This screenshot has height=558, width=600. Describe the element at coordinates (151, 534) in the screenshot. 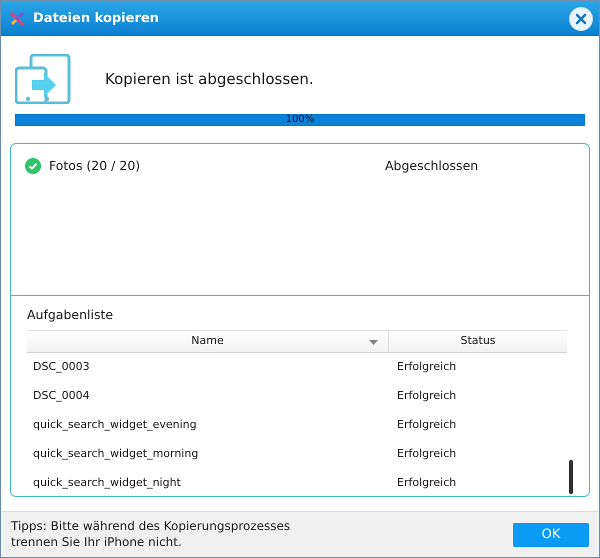

I see `tip-text: Tipps: Bitte während des Kopierungsprozesses trennen Sie Ihr iPhone nicht.` at that location.